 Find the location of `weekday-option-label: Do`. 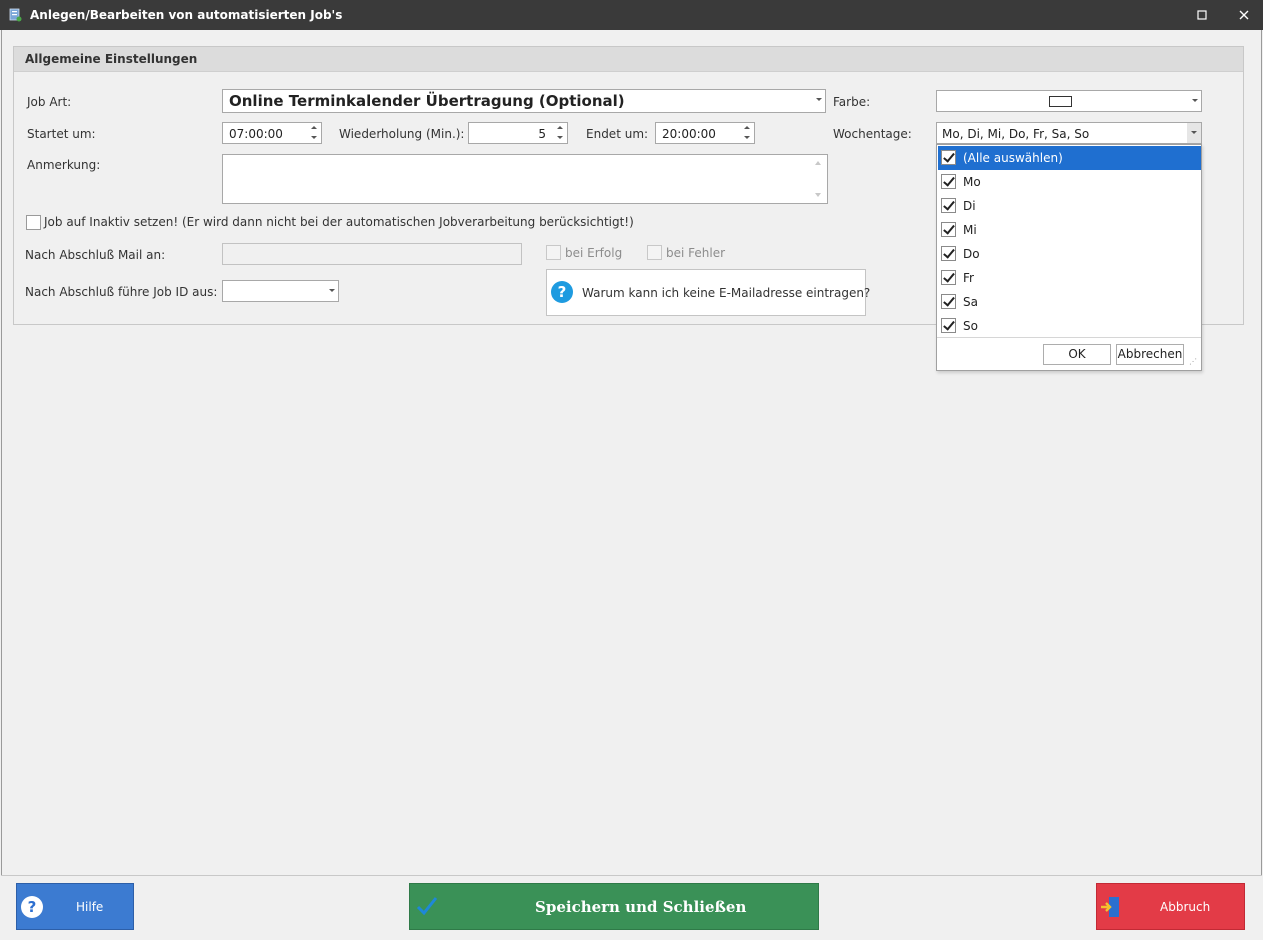

weekday-option-label: Do is located at coordinates (971, 254).